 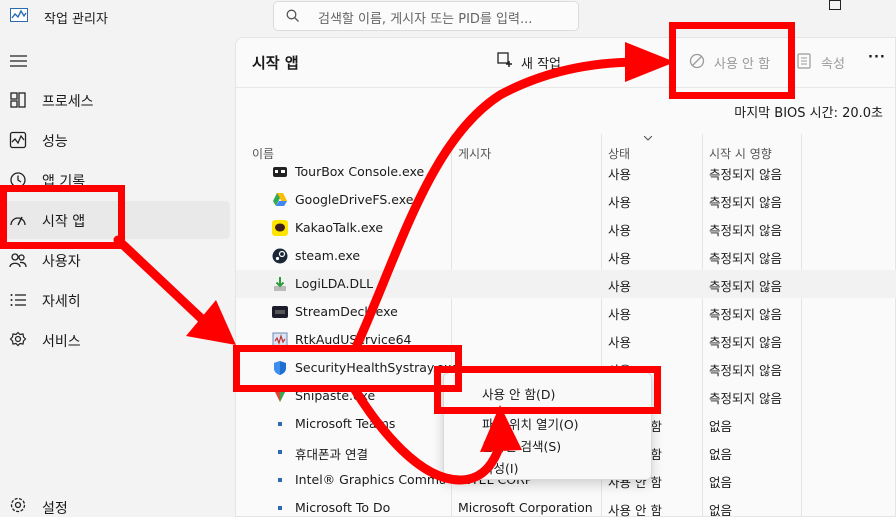 What do you see at coordinates (18, 221) in the screenshot?
I see `startup-icon` at bounding box center [18, 221].